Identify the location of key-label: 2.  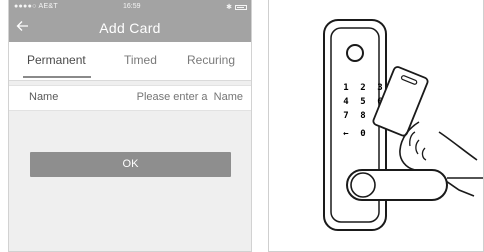
(362, 88).